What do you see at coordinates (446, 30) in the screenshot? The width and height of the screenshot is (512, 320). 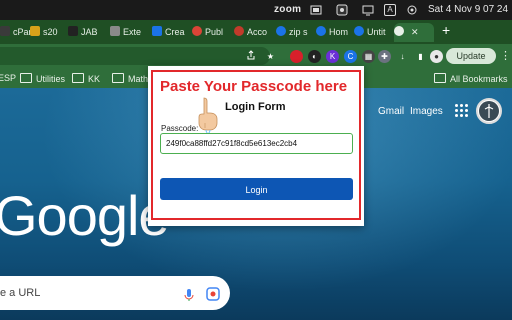 I see `new-tab-button: +` at bounding box center [446, 30].